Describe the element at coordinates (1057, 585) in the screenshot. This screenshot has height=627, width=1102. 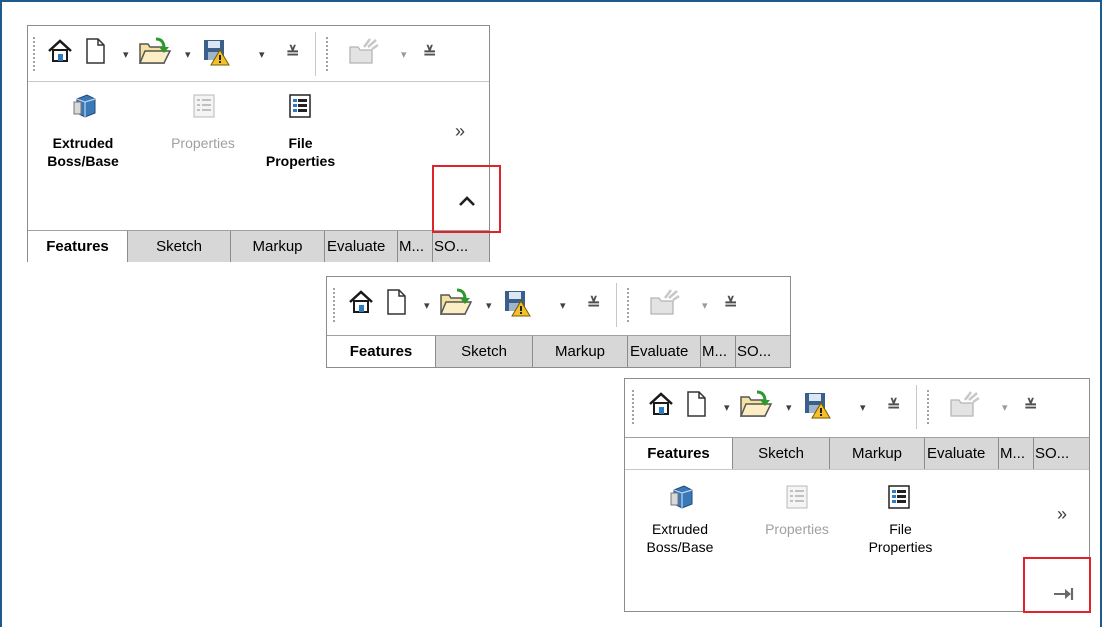
I see `pin-highlight-box` at that location.